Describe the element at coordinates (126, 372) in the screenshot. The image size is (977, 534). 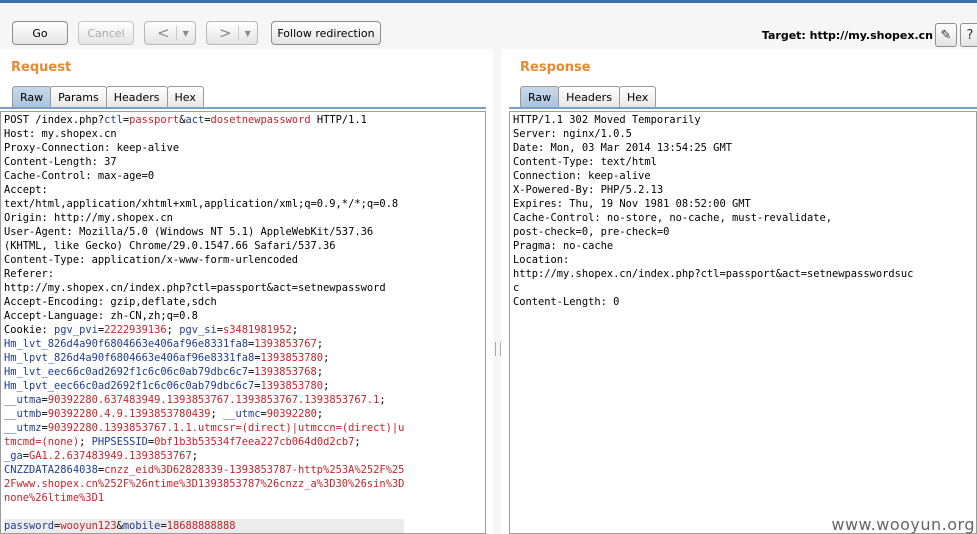
I see `param-name: Hm_lvt_eec66c0ad2692f1c6c06c0ab79dbc6c7` at that location.